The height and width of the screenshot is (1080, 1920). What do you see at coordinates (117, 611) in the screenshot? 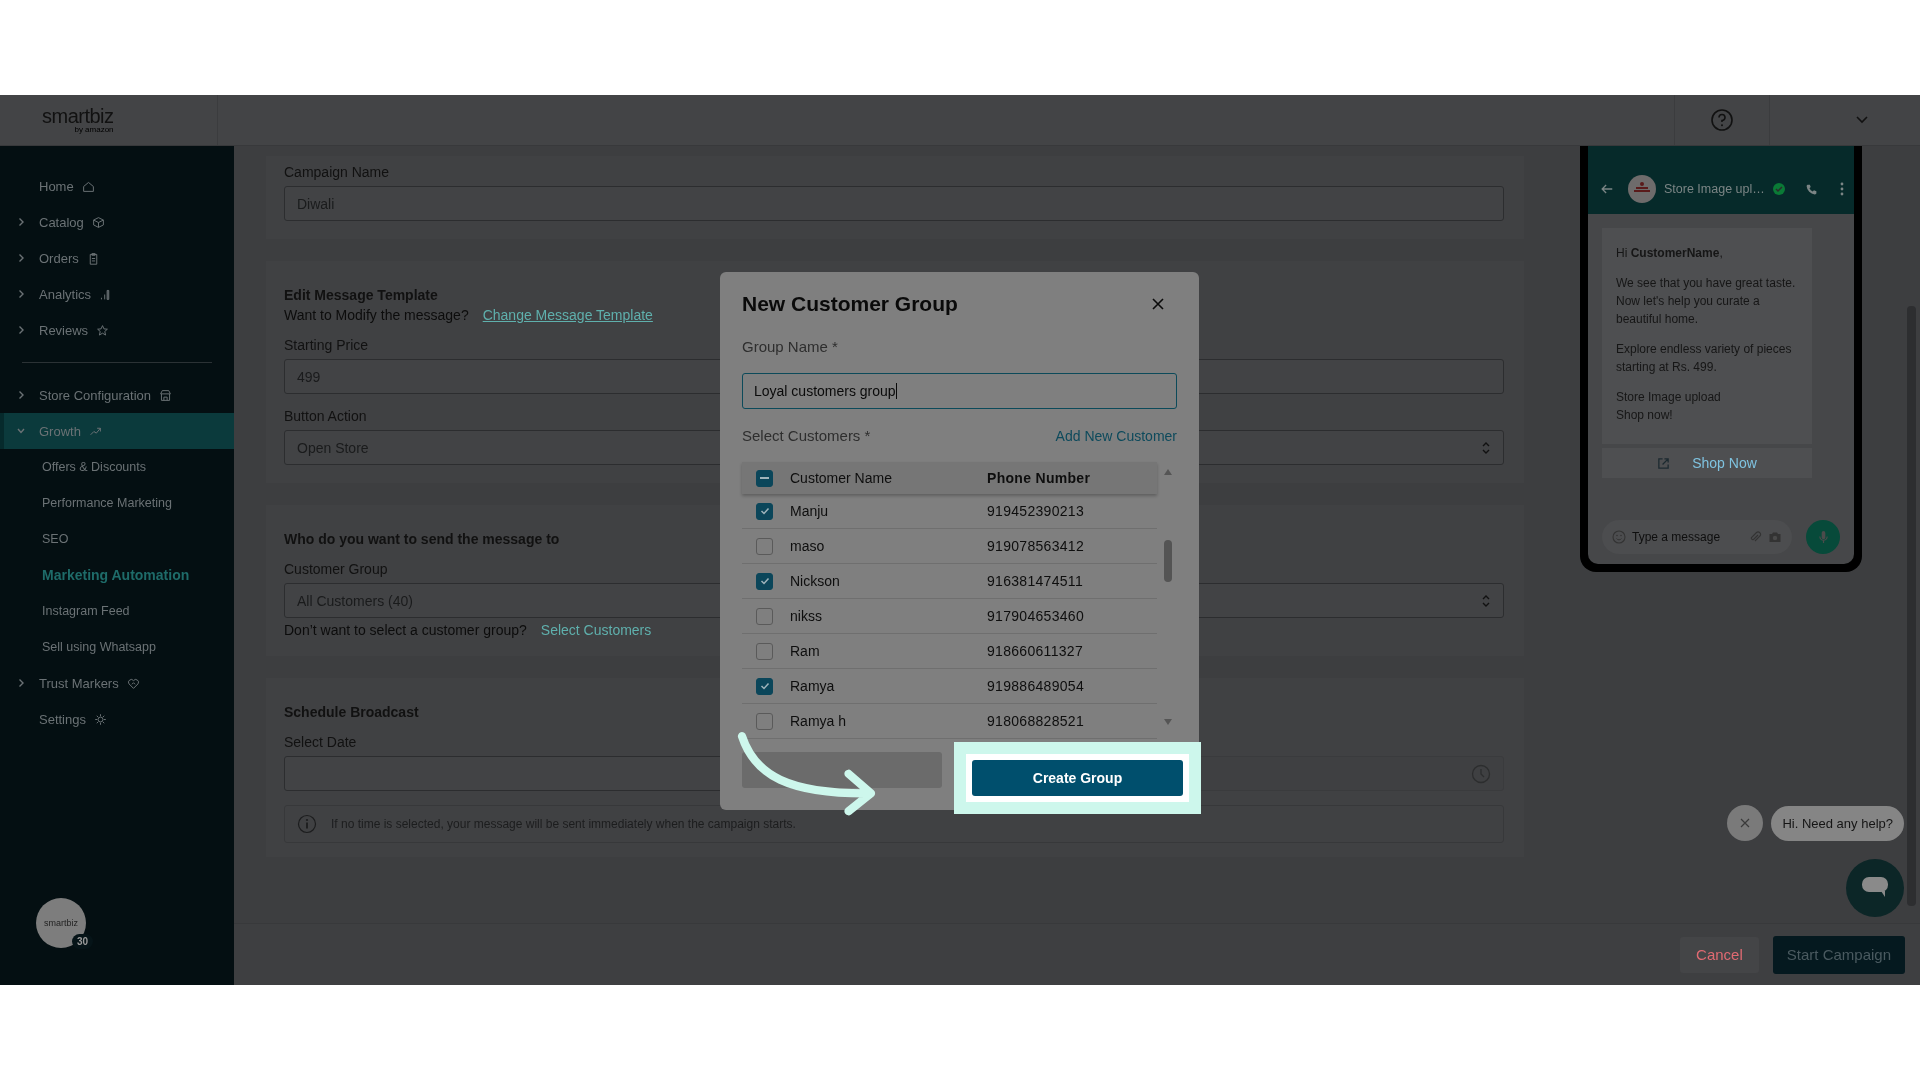
I see `sidebar-subitem: Instagram Feed` at bounding box center [117, 611].